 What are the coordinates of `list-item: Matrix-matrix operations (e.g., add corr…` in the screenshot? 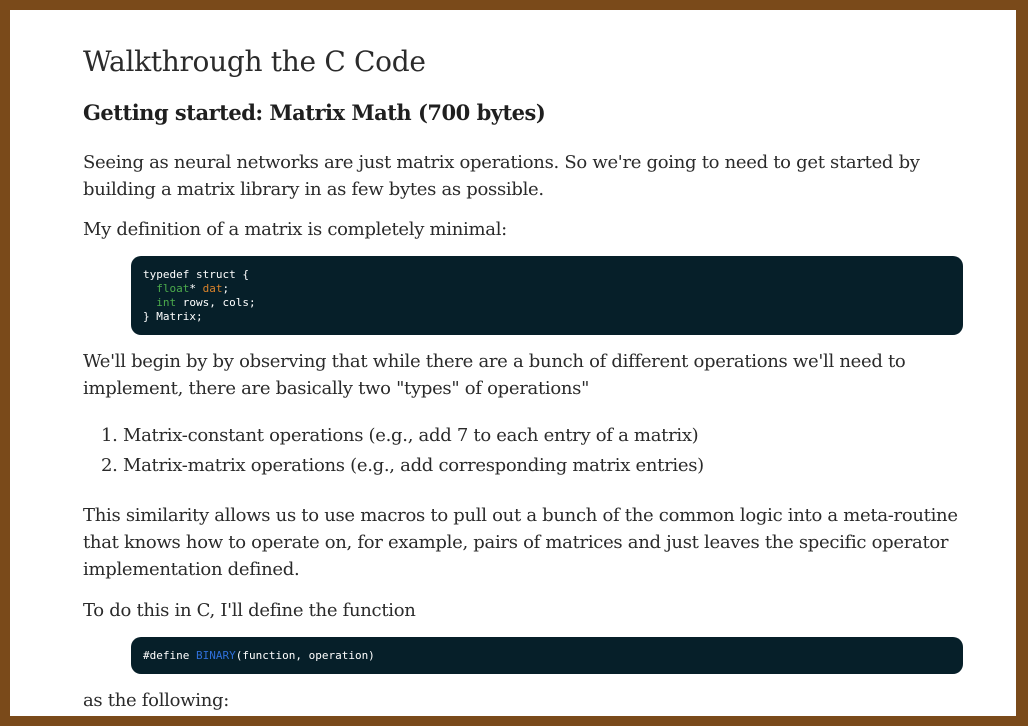 It's located at (413, 466).